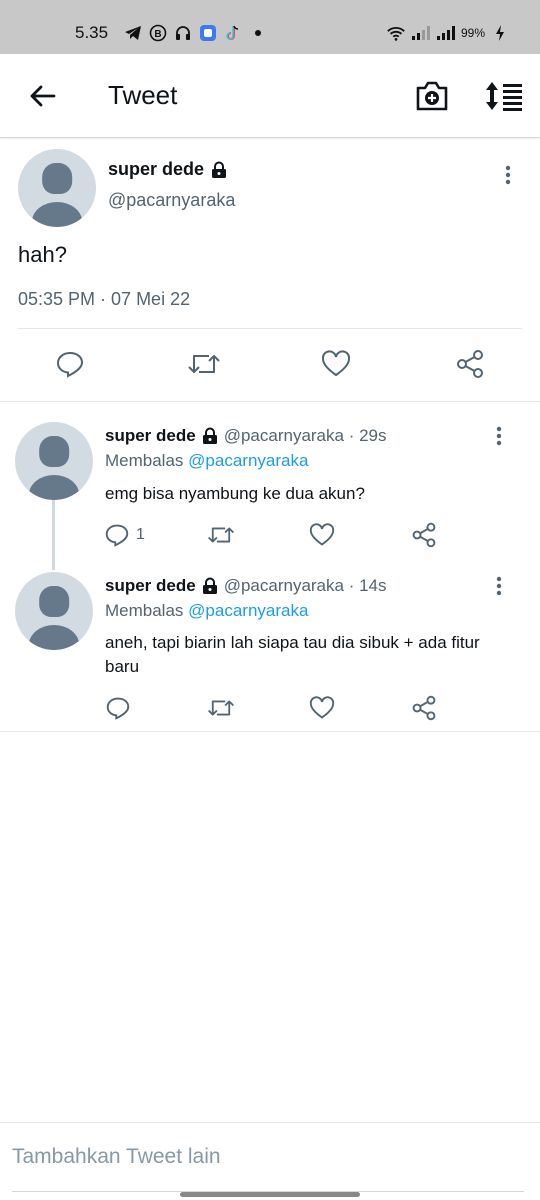 Image resolution: width=540 pixels, height=1200 pixels. I want to click on reply-button: 1, so click(124, 535).